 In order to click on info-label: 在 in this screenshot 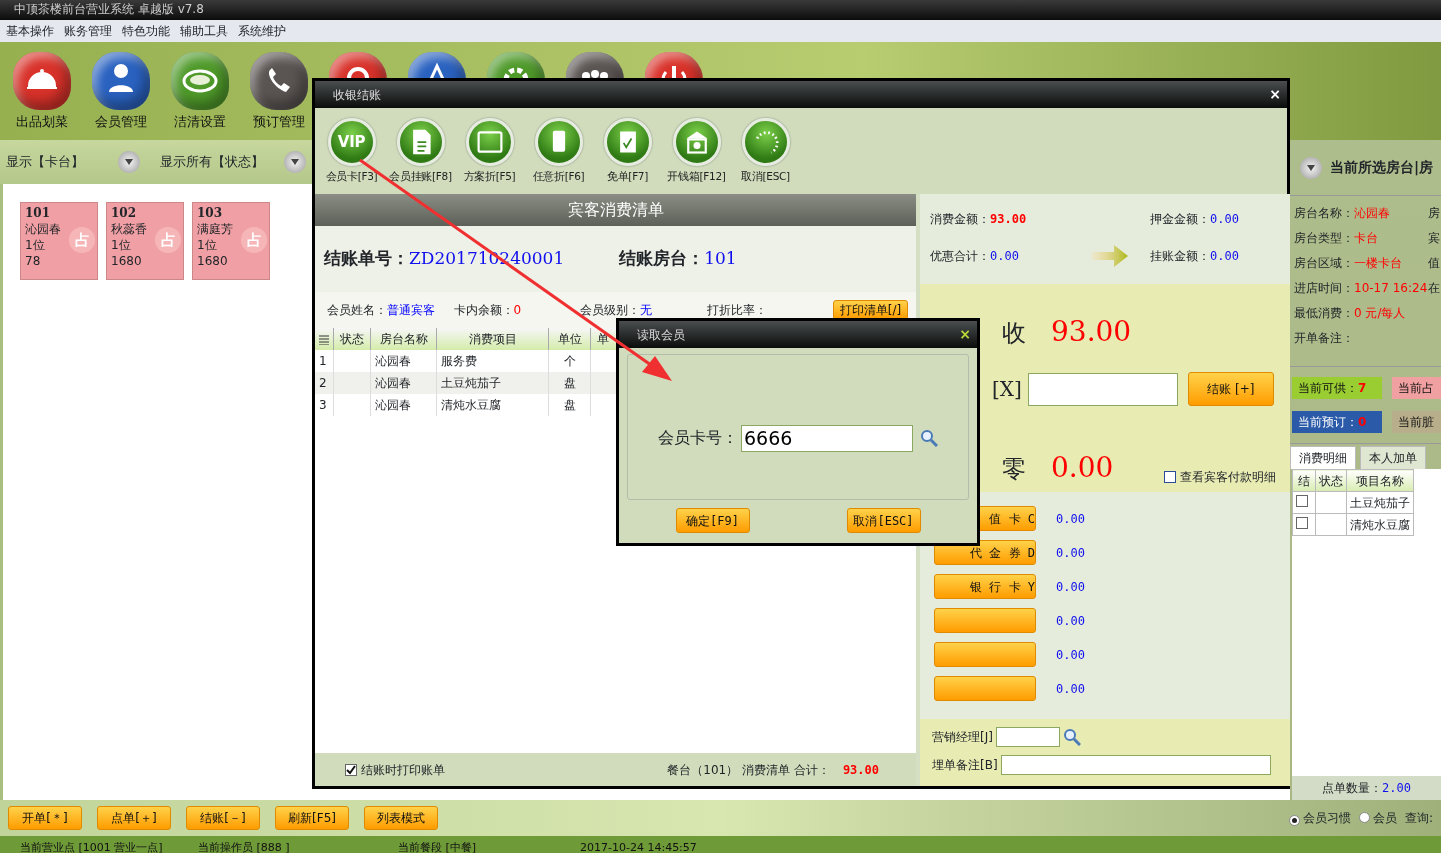, I will do `click(1434, 288)`.